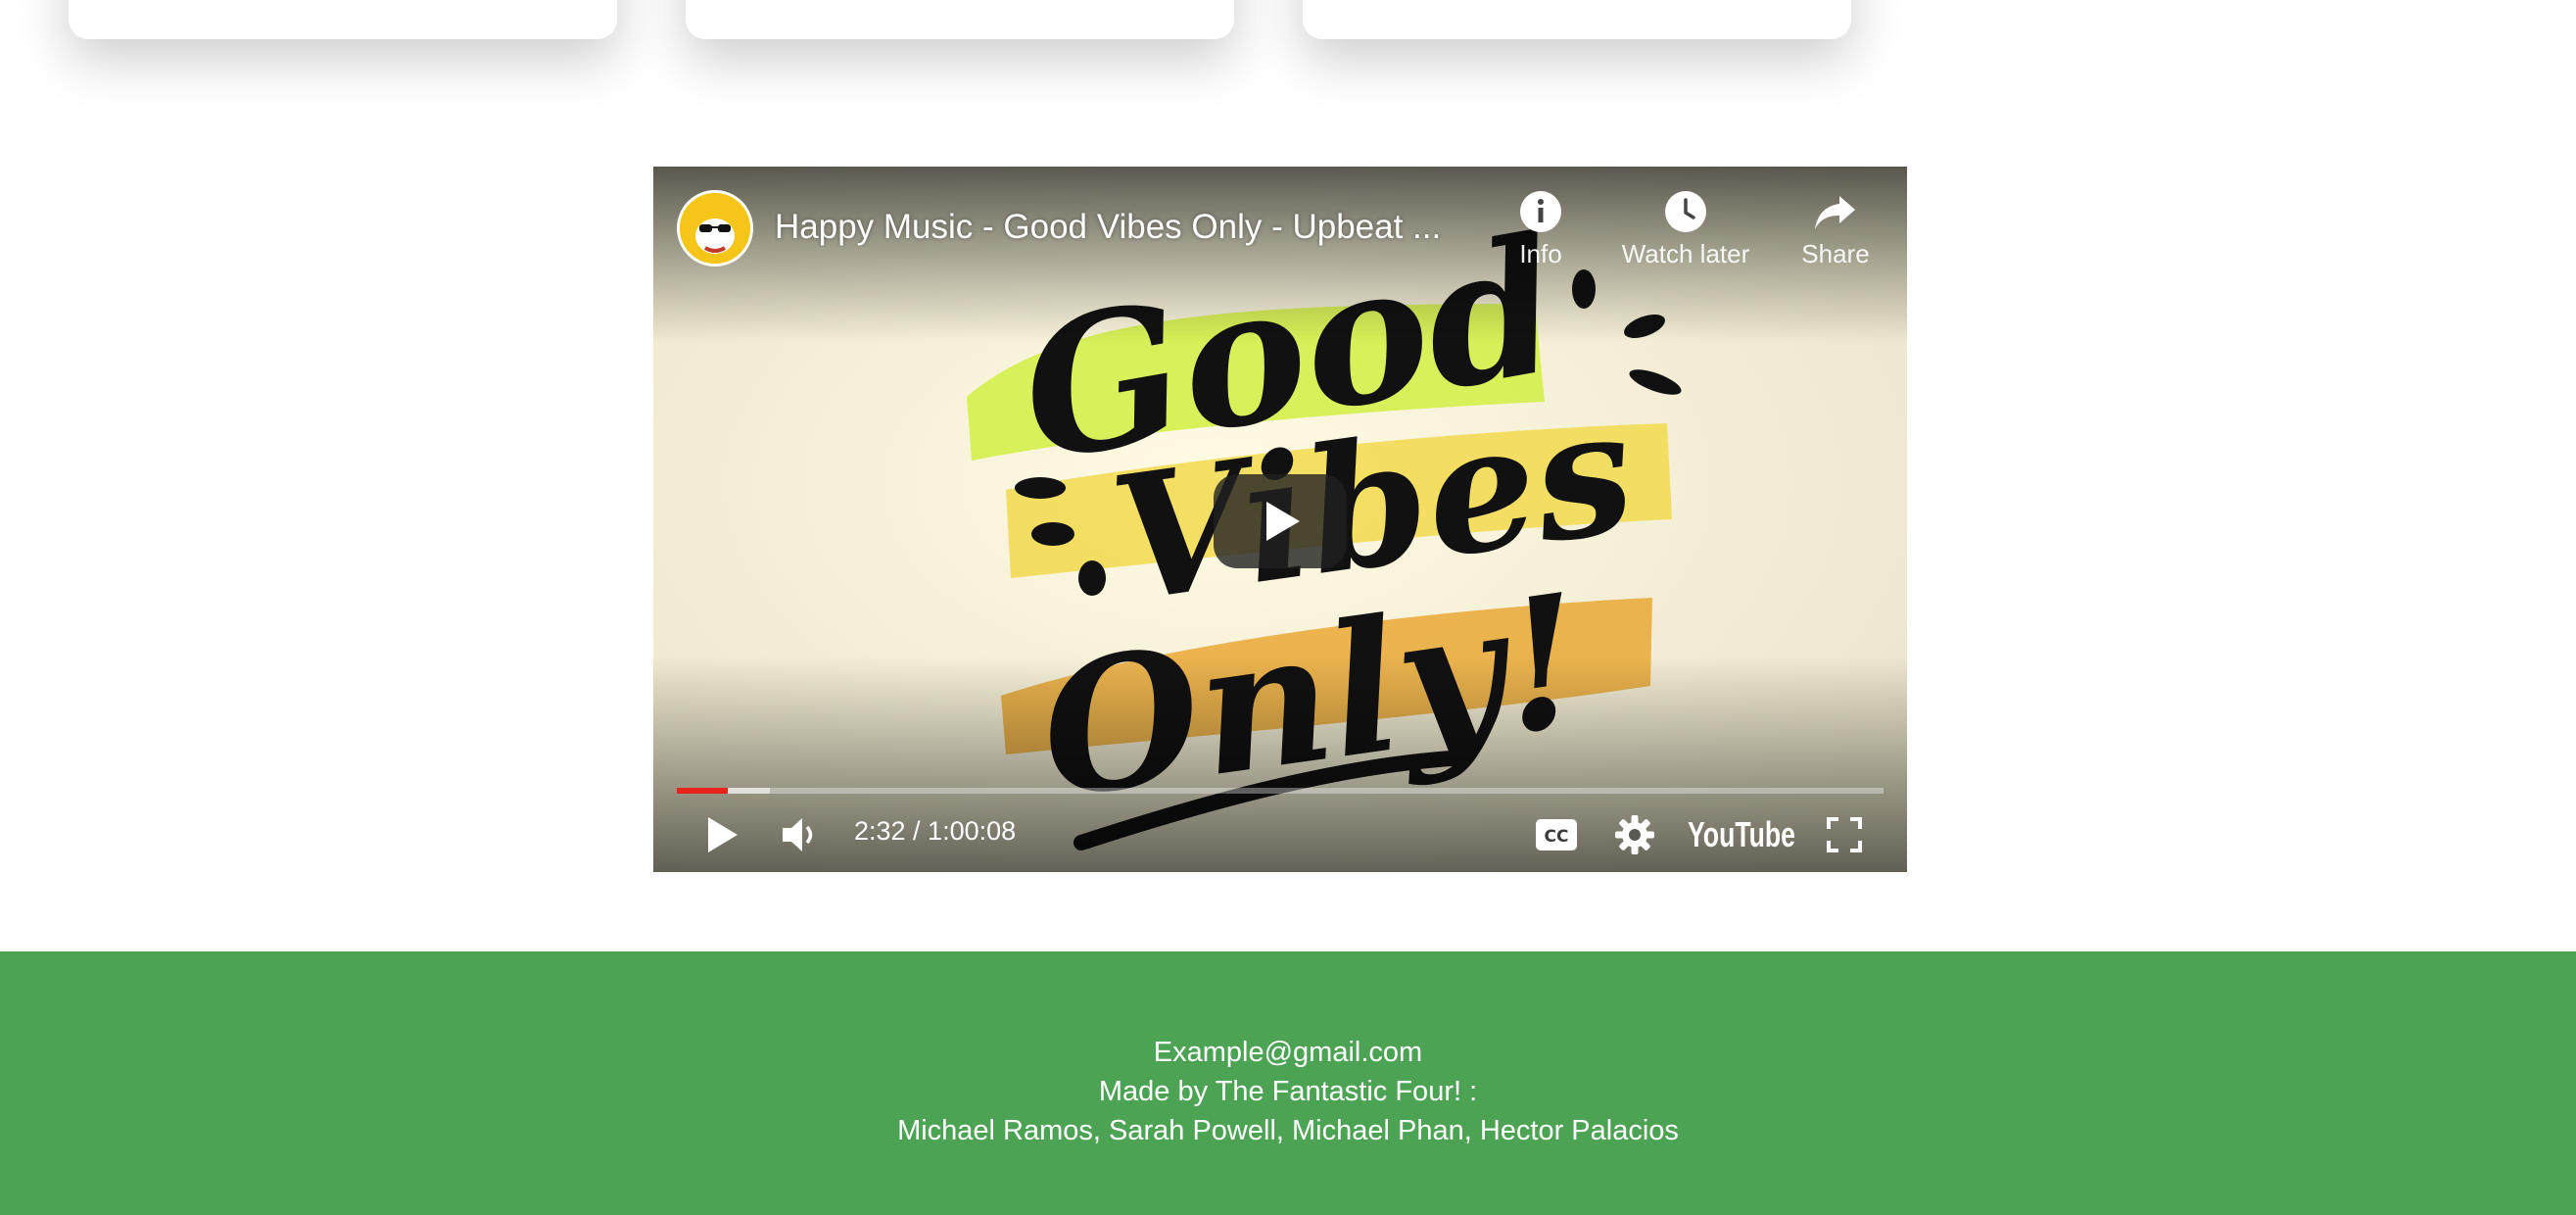 This screenshot has width=2576, height=1215. I want to click on time-display: 2:32 / 1:00:08, so click(935, 831).